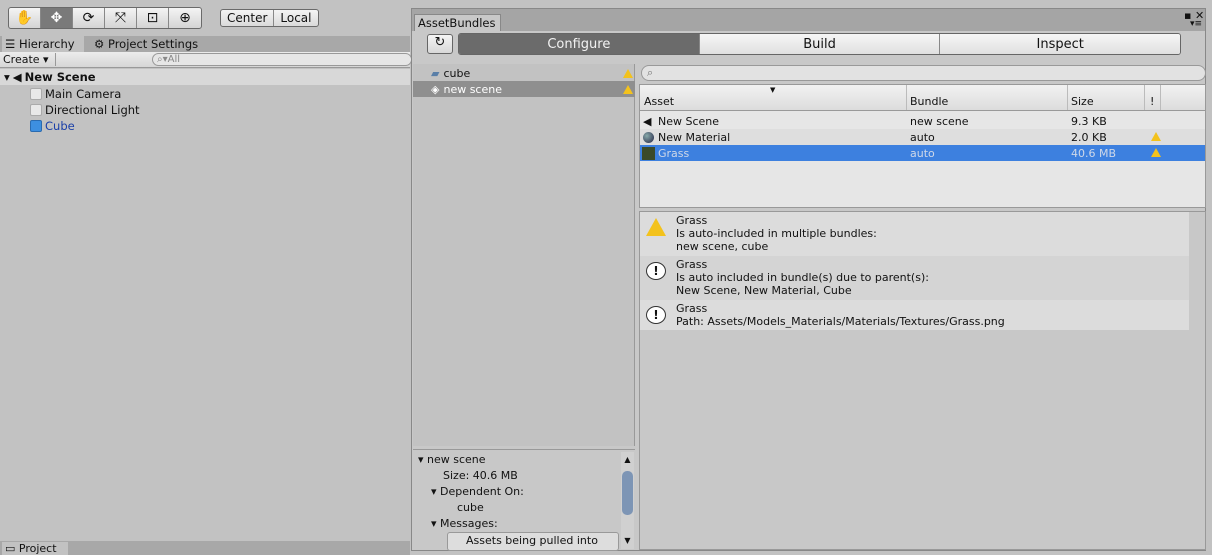 This screenshot has width=1212, height=555. What do you see at coordinates (83, 94) in the screenshot?
I see `item-label: Main Camera` at bounding box center [83, 94].